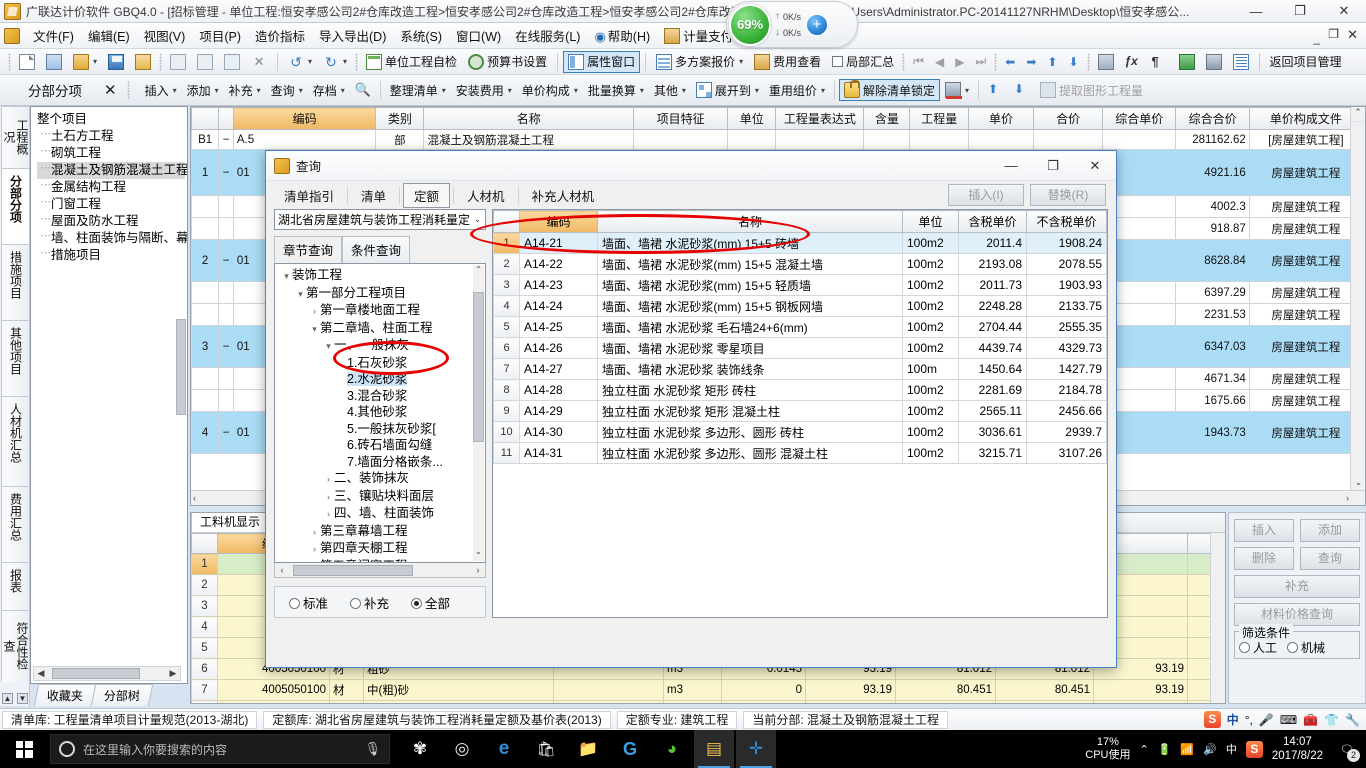 The height and width of the screenshot is (768, 1366). What do you see at coordinates (173, 673) in the screenshot?
I see `scroll-right-icon: ▶` at bounding box center [173, 673].